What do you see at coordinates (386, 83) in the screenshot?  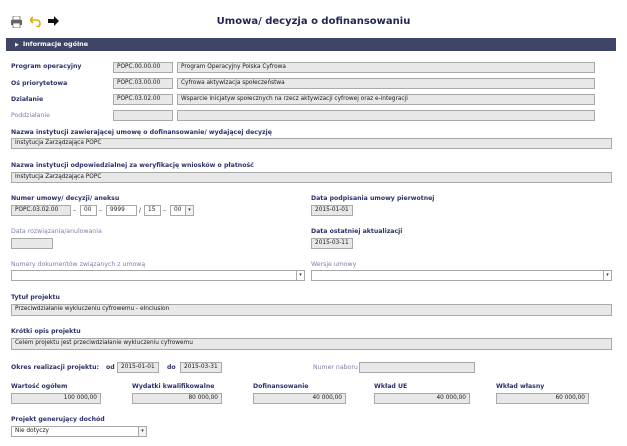 I see `os-name: Cyfrowa aktywizacja społeczeństwa` at bounding box center [386, 83].